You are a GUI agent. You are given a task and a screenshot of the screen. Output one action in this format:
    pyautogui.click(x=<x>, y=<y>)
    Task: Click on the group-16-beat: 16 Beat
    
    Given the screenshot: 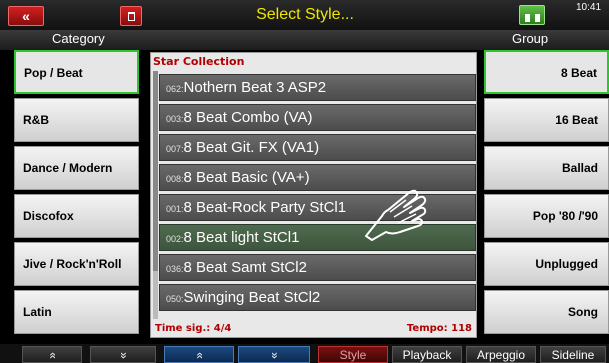 What is the action you would take?
    pyautogui.click(x=546, y=120)
    